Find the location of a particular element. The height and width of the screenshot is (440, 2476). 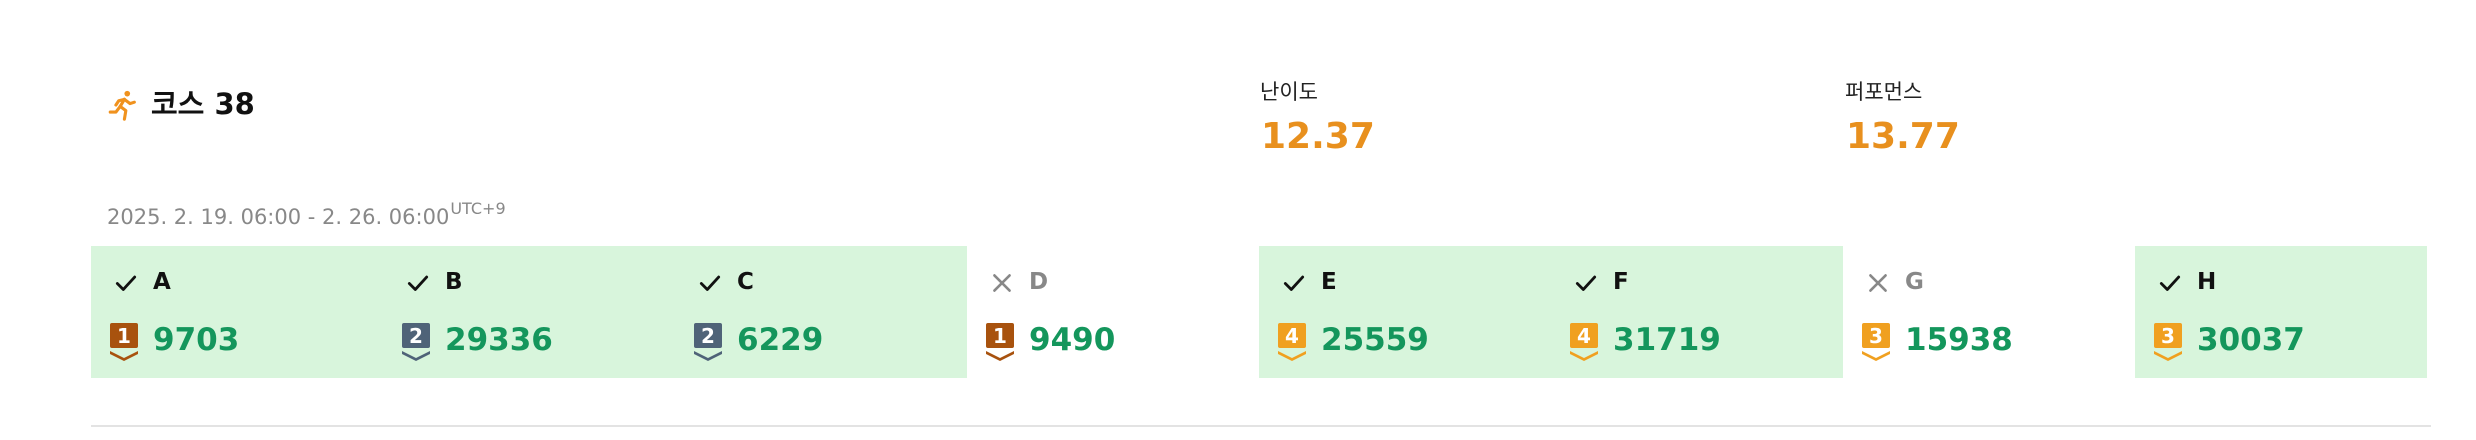

difficulty-value: 12.37 is located at coordinates (1318, 136).